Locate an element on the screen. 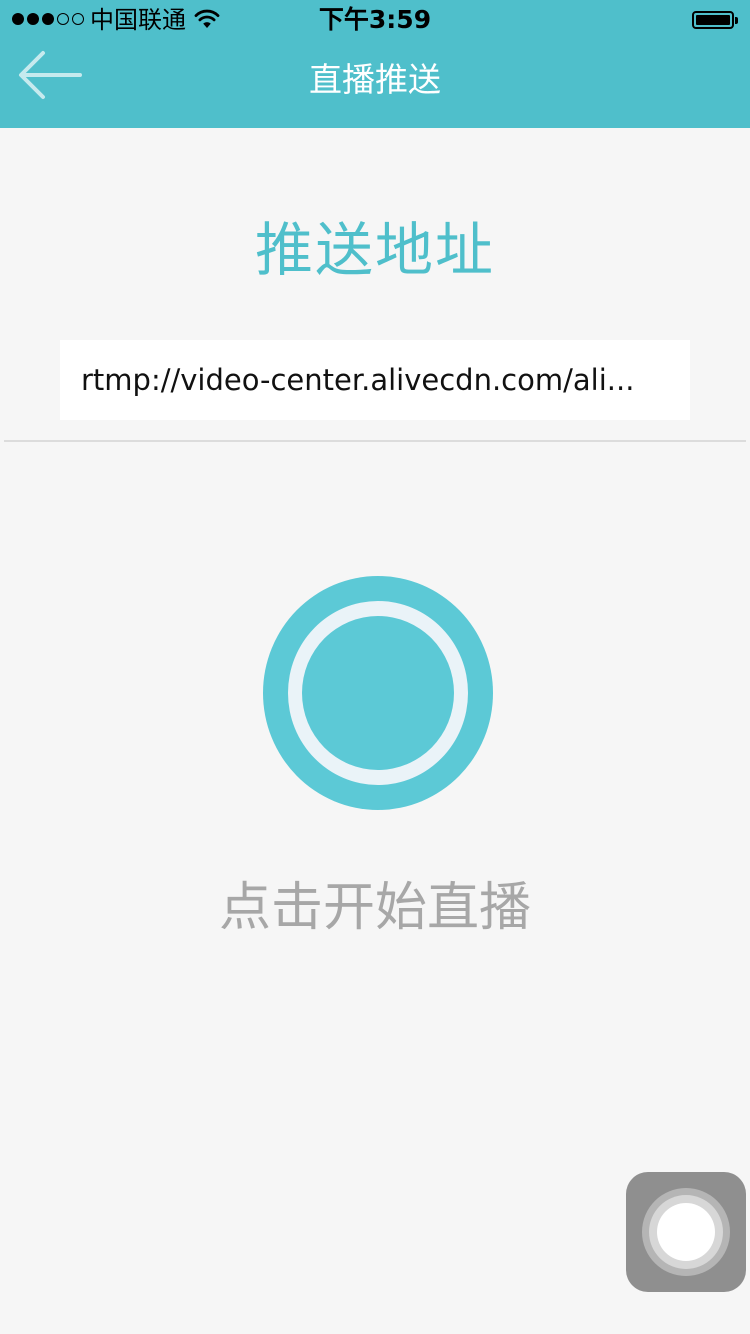 This screenshot has width=750, height=1334. assistive-touch-center is located at coordinates (686, 1232).